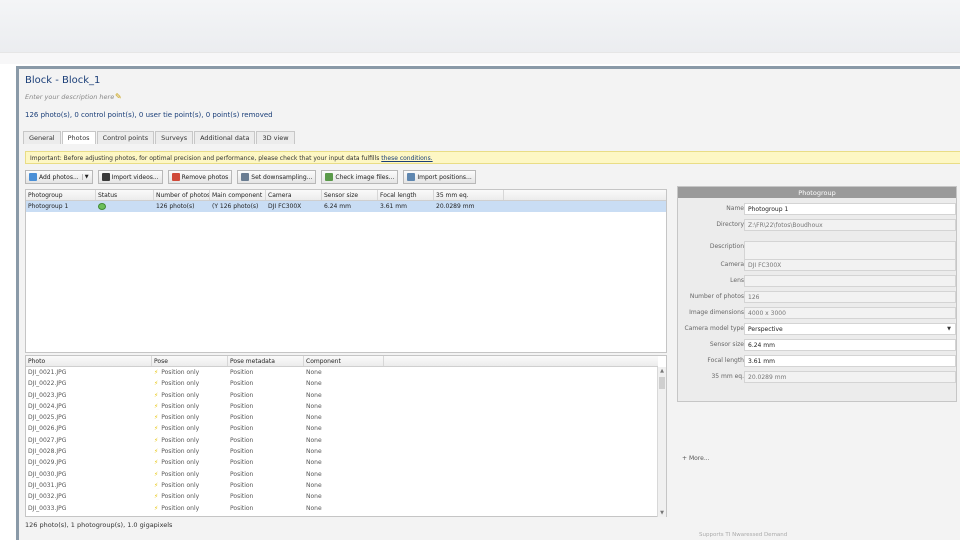 The image size is (960, 540). I want to click on property-value: DJI FC300X, so click(850, 265).